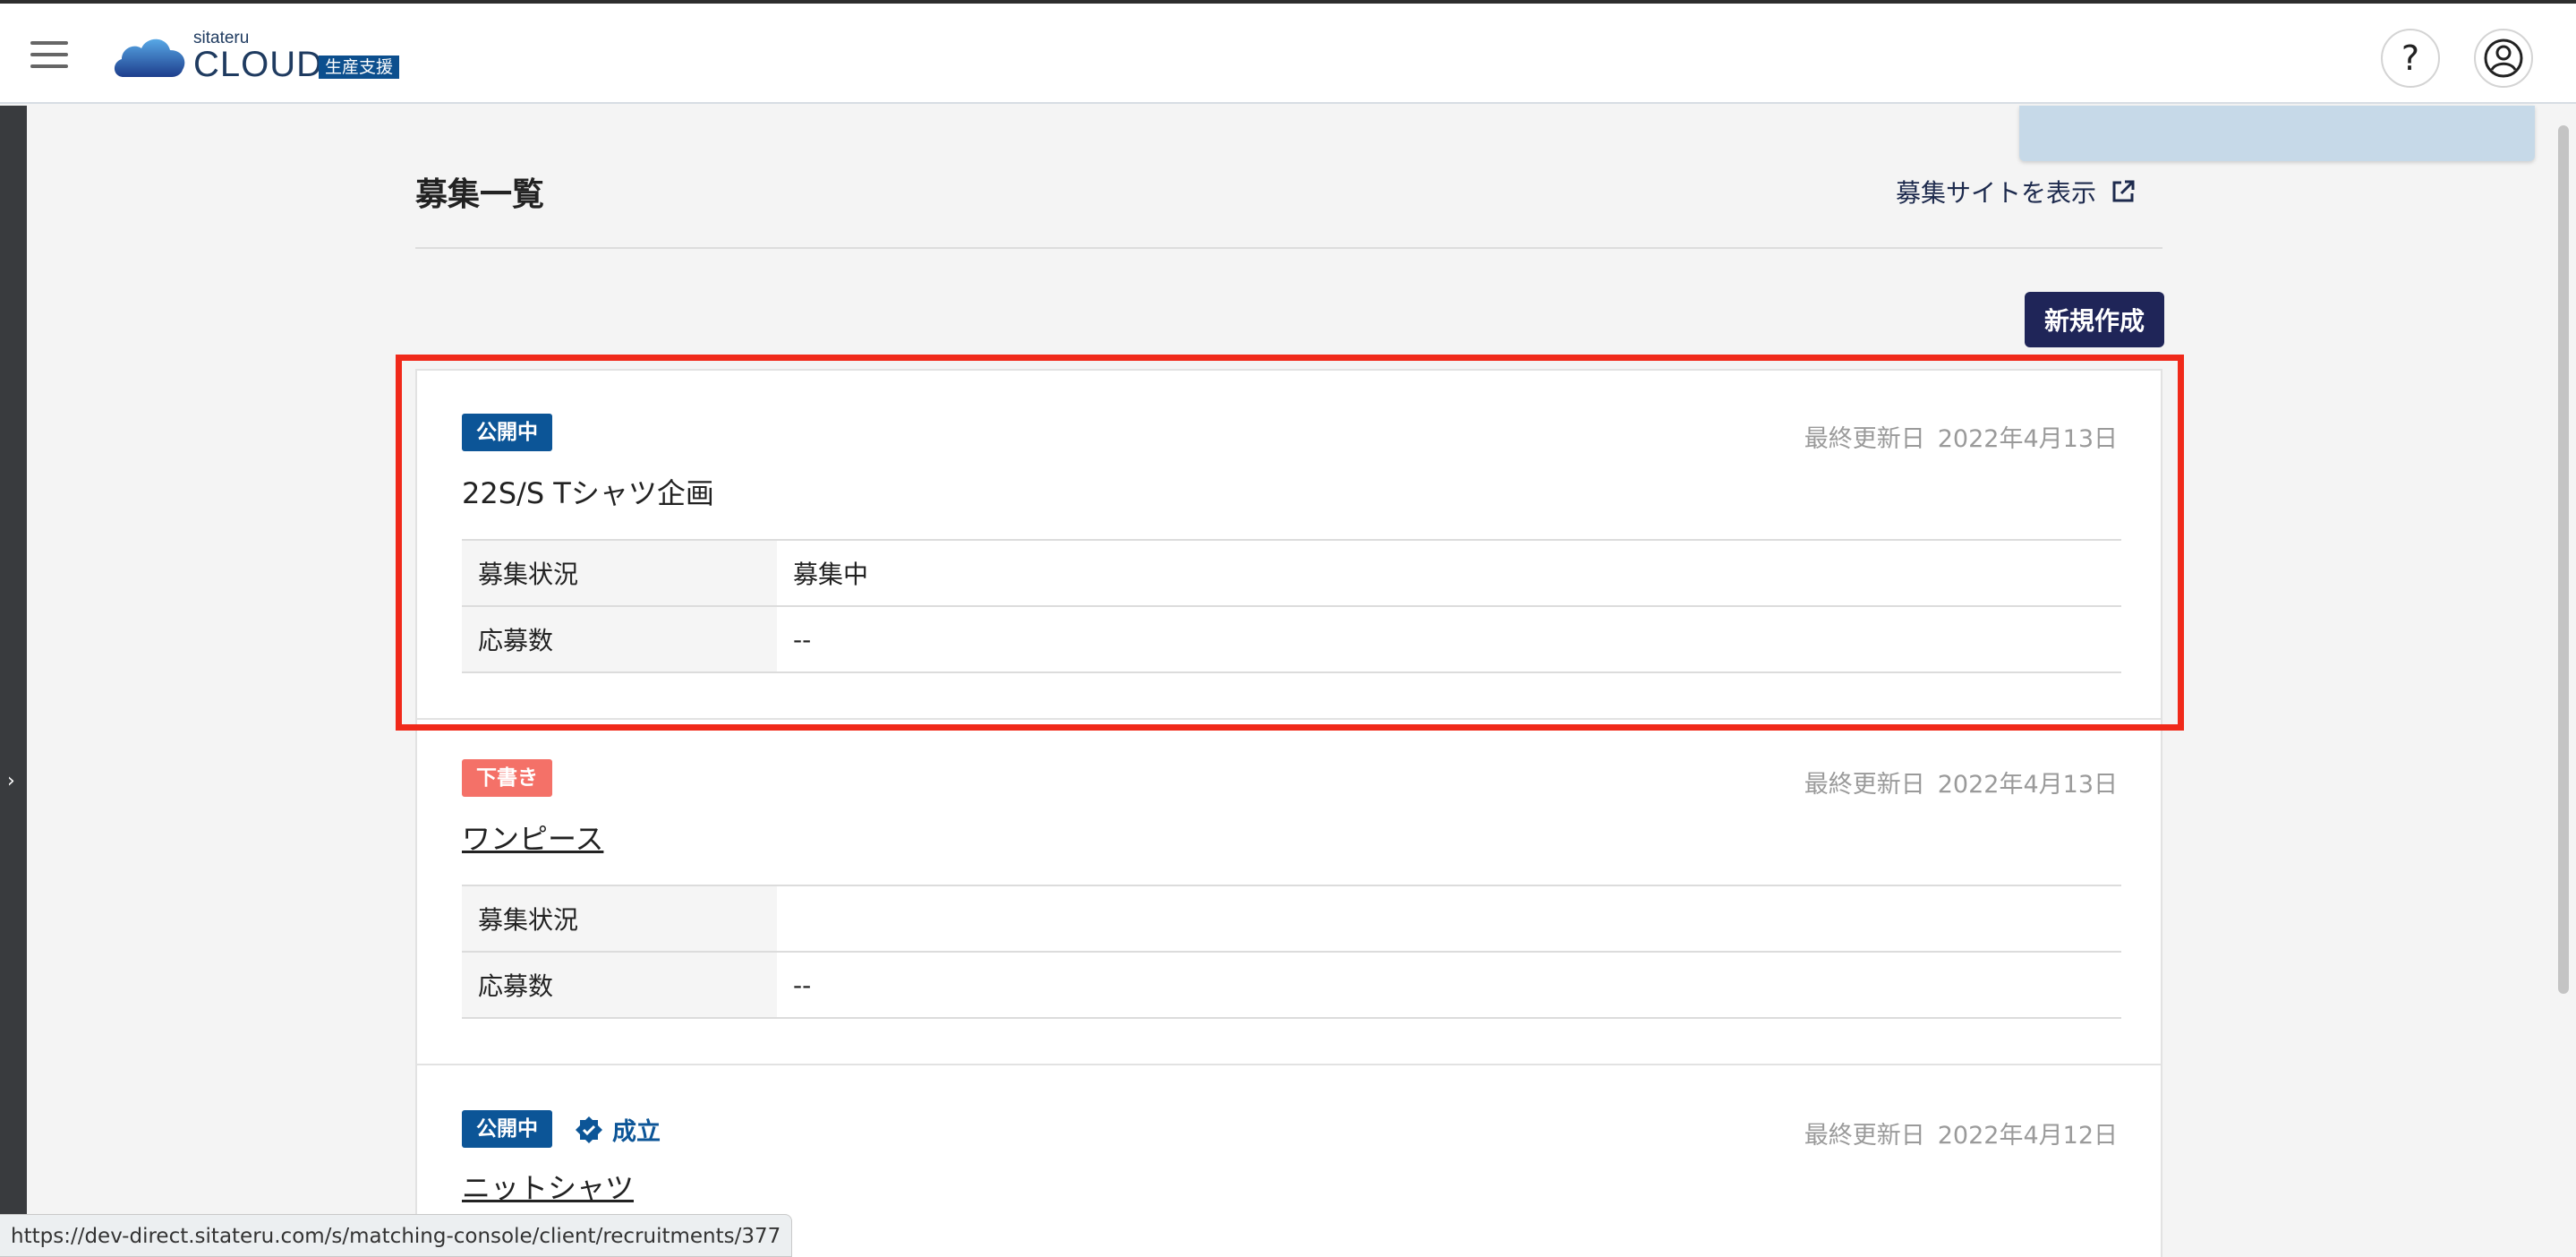  I want to click on external-link-icon, so click(2123, 191).